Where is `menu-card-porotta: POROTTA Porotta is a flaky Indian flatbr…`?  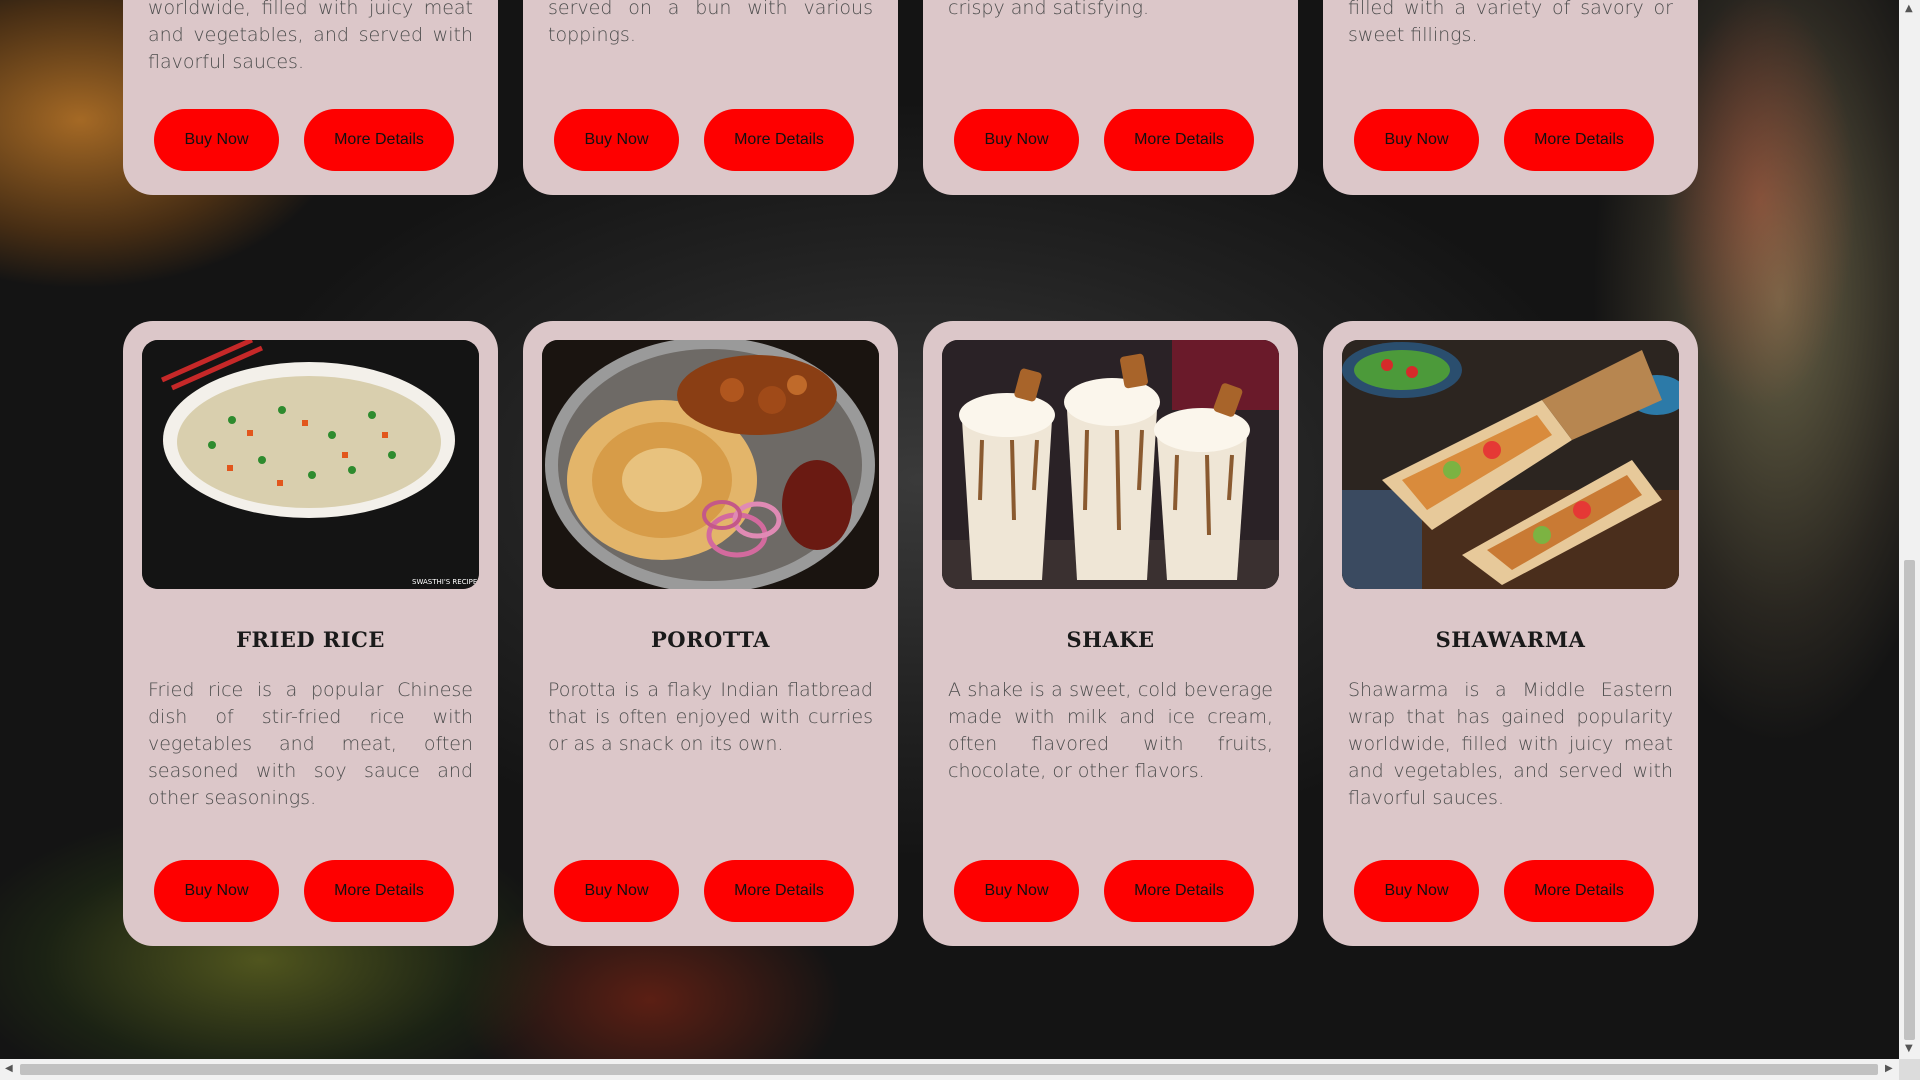
menu-card-porotta: POROTTA Porotta is a flaky Indian flatbr… is located at coordinates (710, 633).